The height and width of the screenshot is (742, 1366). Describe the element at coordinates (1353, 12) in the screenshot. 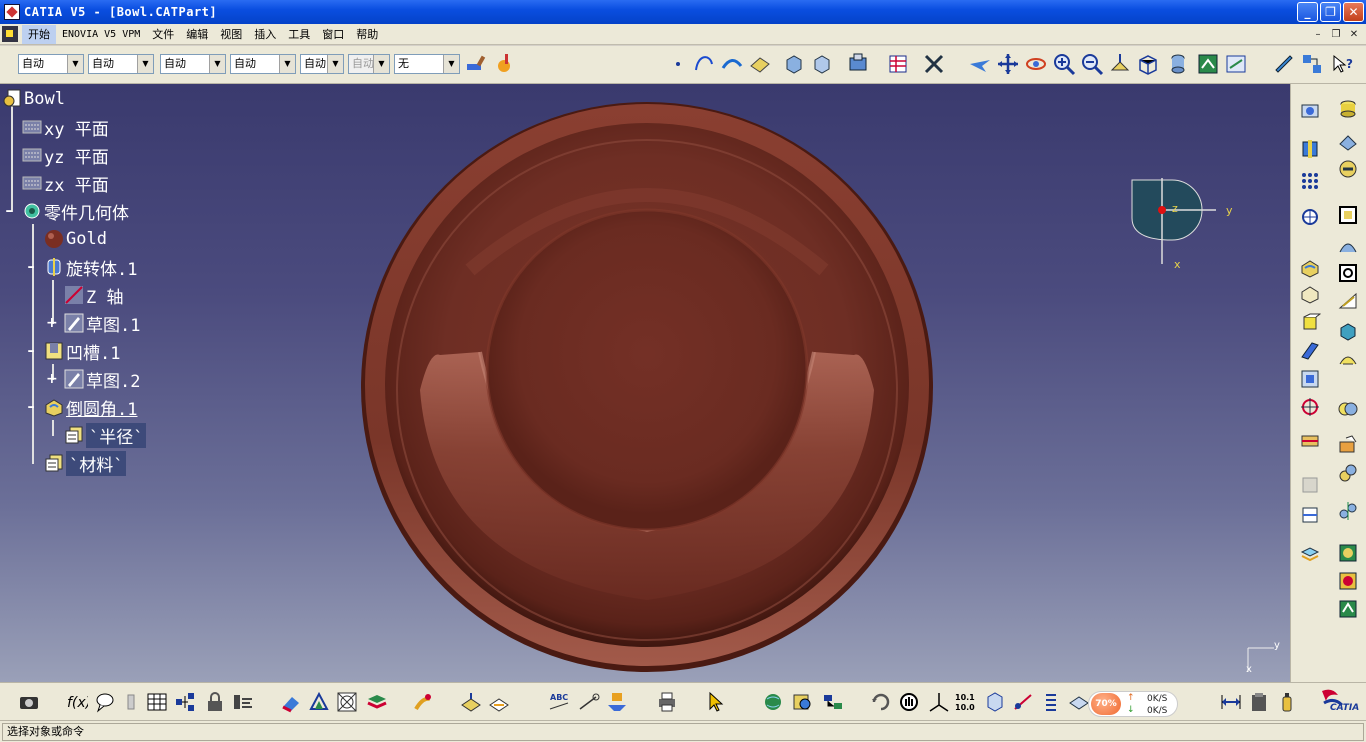

I see `close-button: ✕` at that location.